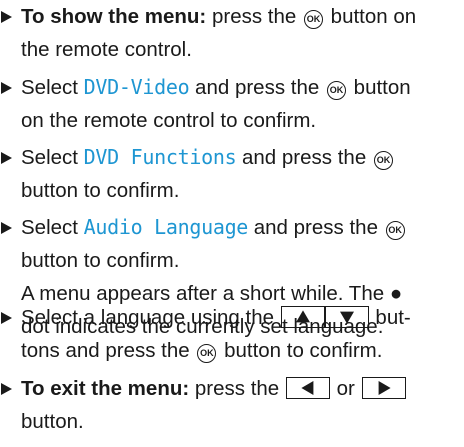 Image resolution: width=464 pixels, height=447 pixels. What do you see at coordinates (169, 120) in the screenshot?
I see `step-text: on the remote control to confirm.` at bounding box center [169, 120].